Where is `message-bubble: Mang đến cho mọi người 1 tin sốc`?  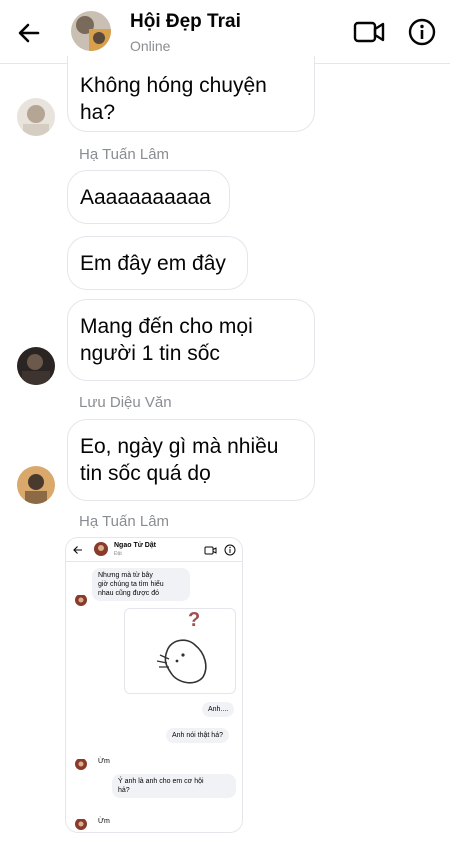
message-bubble: Mang đến cho mọi người 1 tin sốc is located at coordinates (191, 340).